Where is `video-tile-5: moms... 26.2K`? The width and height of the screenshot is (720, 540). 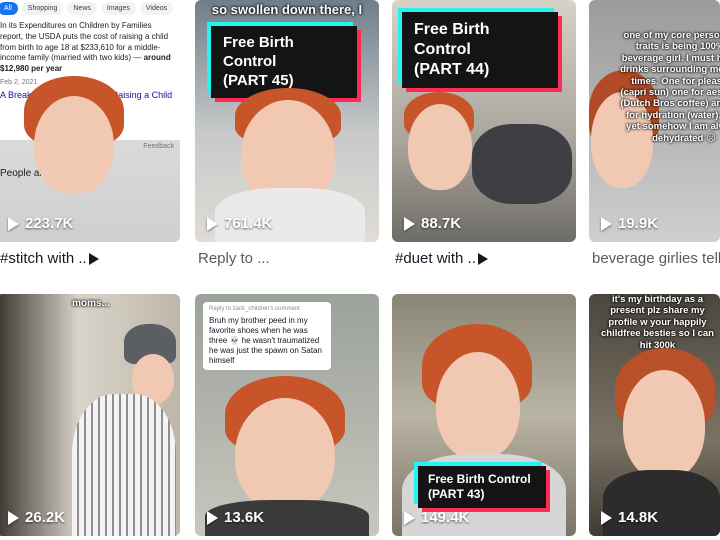 video-tile-5: moms... 26.2K is located at coordinates (90, 415).